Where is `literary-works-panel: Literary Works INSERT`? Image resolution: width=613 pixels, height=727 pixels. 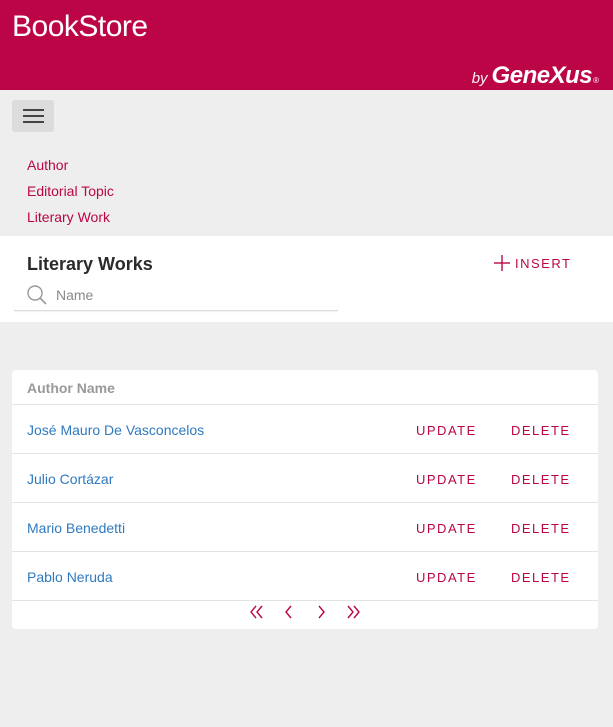 literary-works-panel: Literary Works INSERT is located at coordinates (306, 279).